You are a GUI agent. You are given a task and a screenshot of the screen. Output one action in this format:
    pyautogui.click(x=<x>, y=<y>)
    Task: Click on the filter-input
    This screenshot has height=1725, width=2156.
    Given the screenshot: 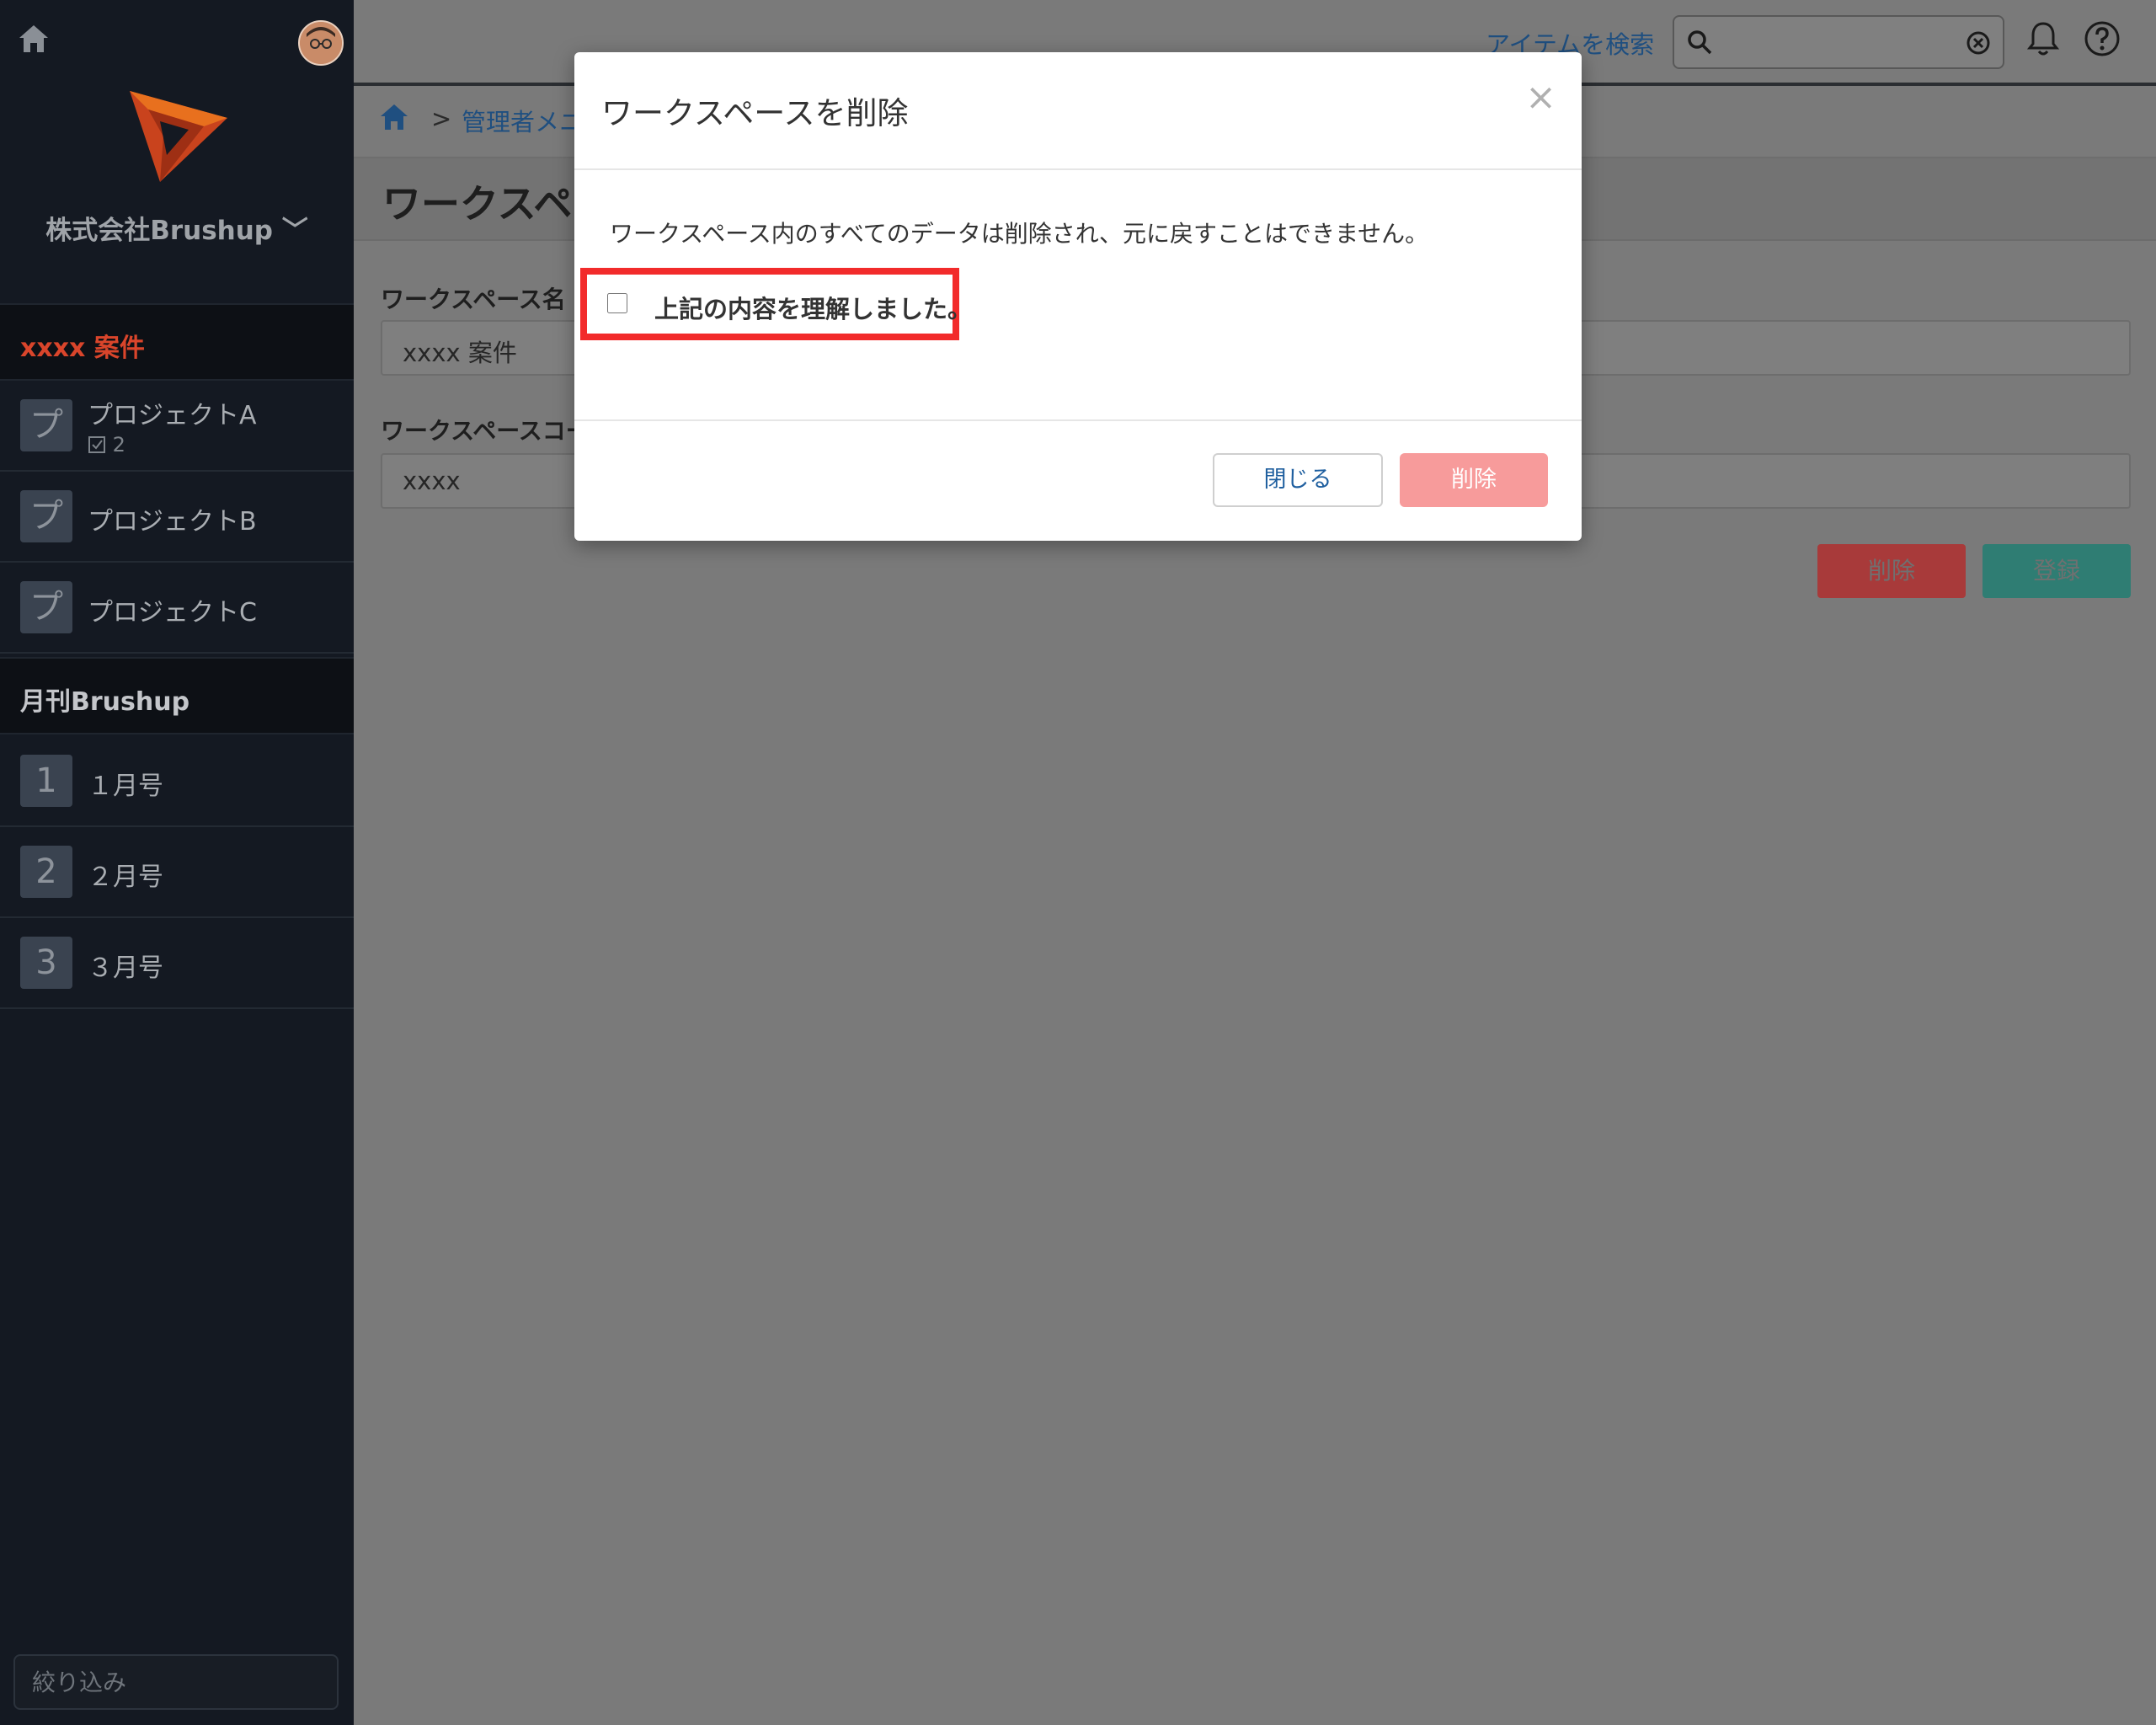 What is the action you would take?
    pyautogui.click(x=176, y=1682)
    